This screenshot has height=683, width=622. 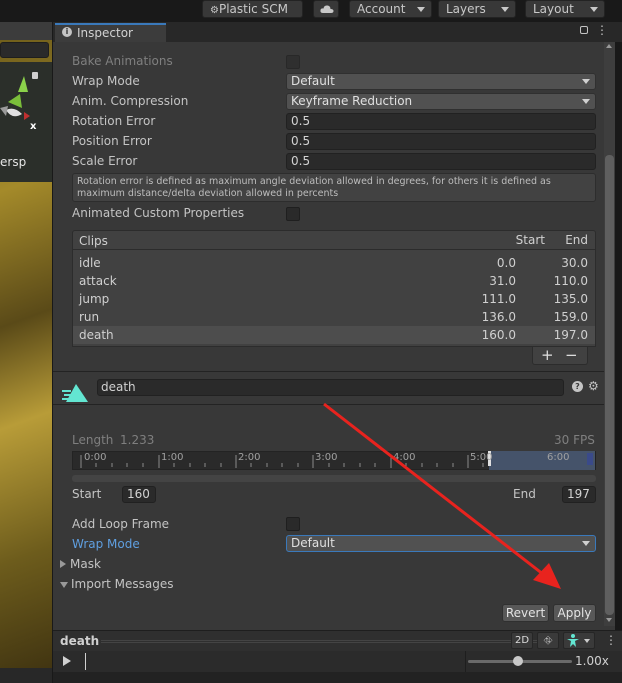 I want to click on info-icon: i, so click(x=67, y=32).